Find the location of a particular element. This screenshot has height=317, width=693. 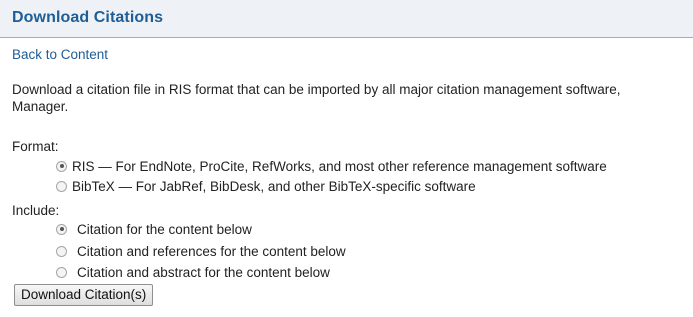

references-radio-button is located at coordinates (61, 251).